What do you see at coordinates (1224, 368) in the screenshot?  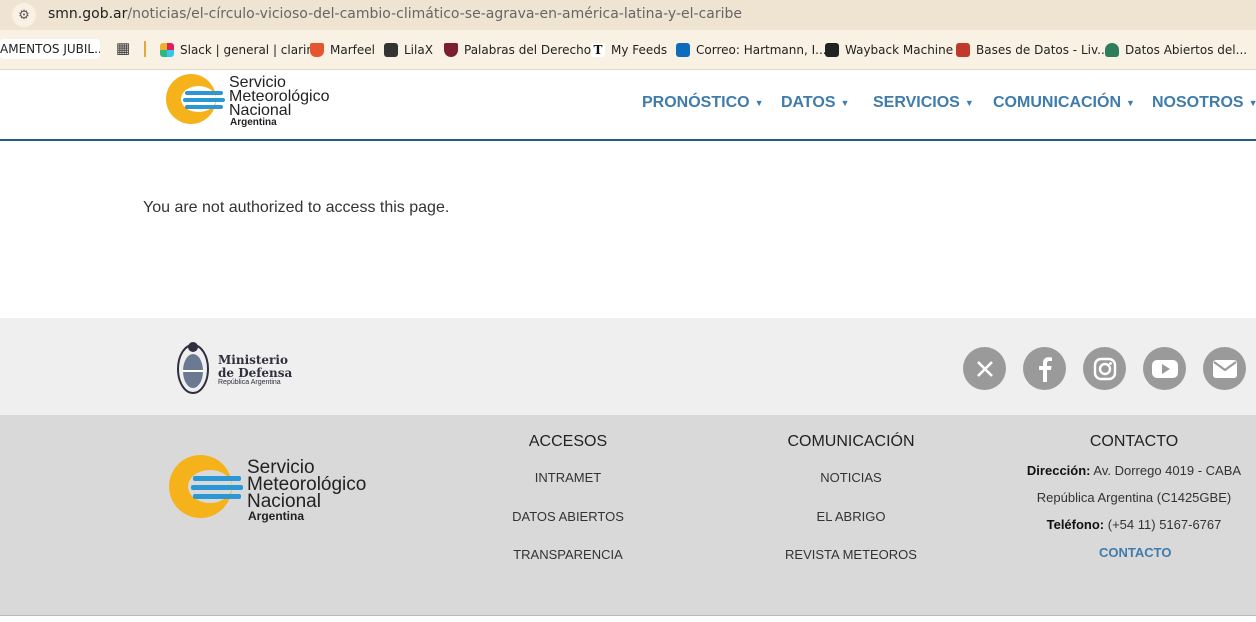 I see `email-icon` at bounding box center [1224, 368].